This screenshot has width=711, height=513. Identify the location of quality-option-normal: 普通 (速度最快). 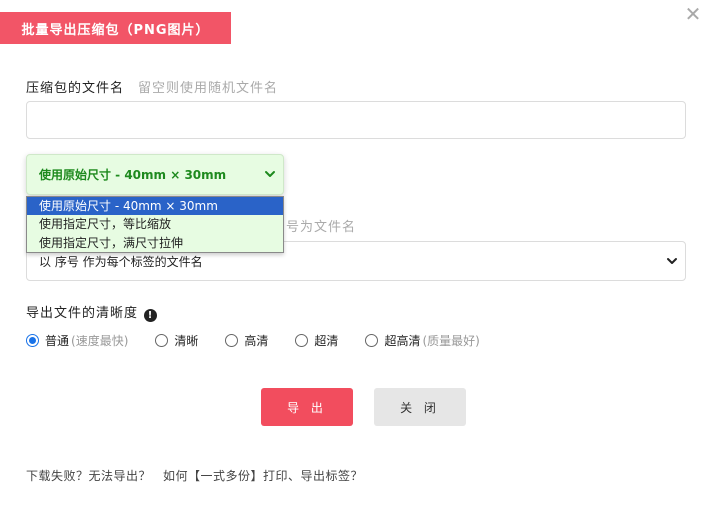
(77, 340).